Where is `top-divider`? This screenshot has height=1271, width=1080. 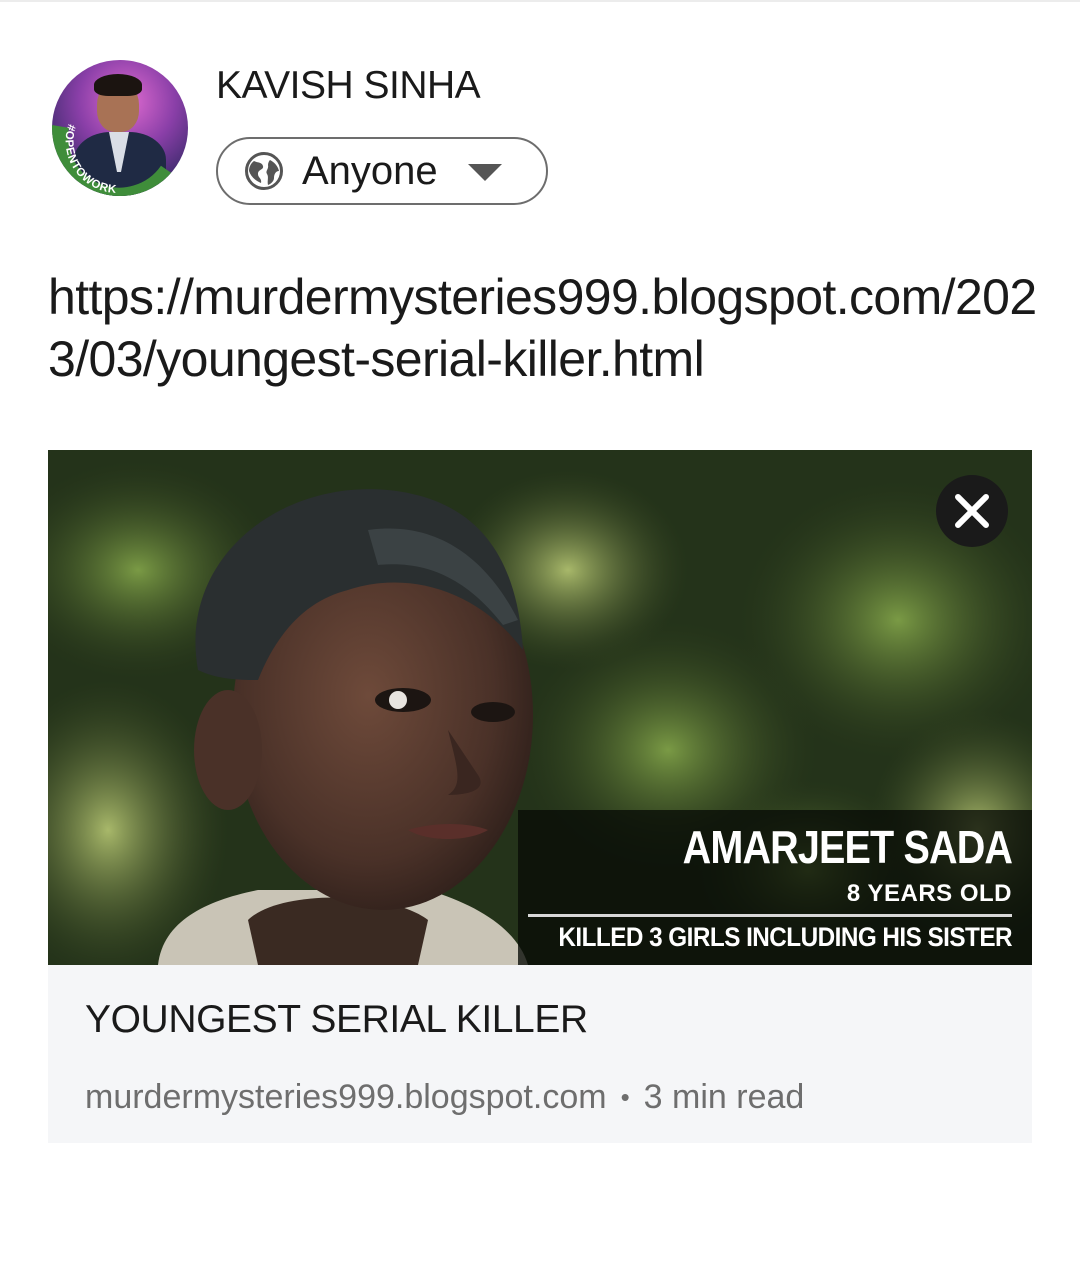 top-divider is located at coordinates (540, 1).